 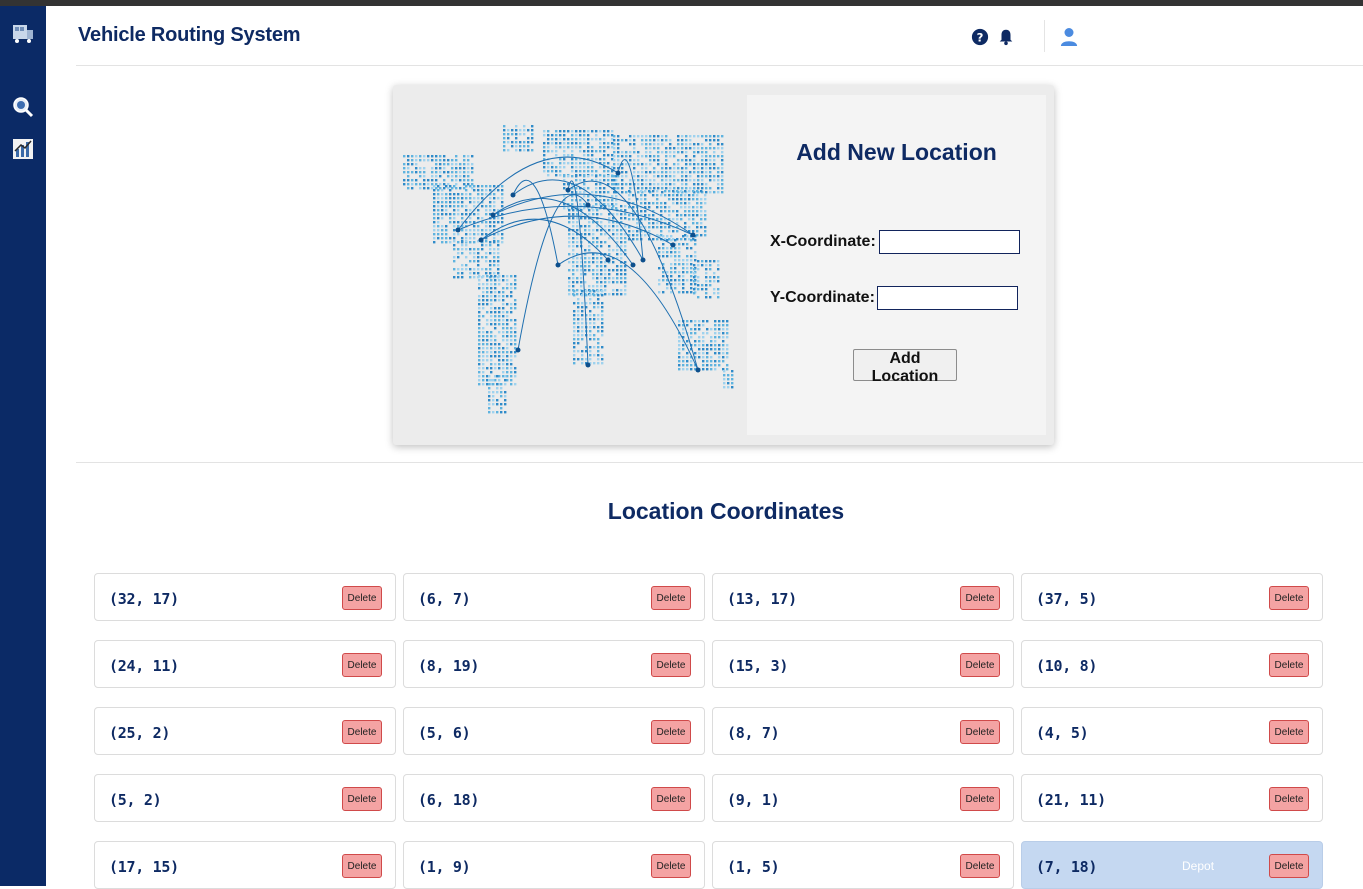 I want to click on location-item: (37, 5) Delete, so click(x=1172, y=597).